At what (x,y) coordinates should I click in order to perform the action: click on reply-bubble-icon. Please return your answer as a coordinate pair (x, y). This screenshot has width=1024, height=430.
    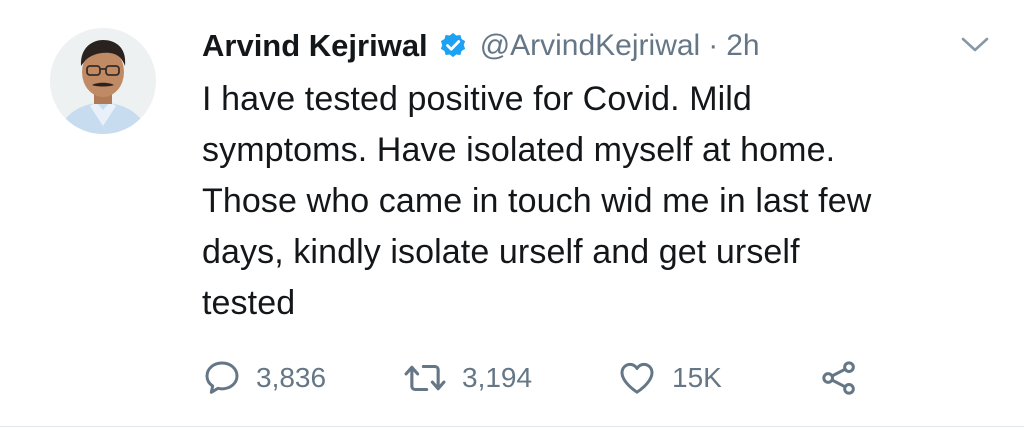
    Looking at the image, I should click on (222, 378).